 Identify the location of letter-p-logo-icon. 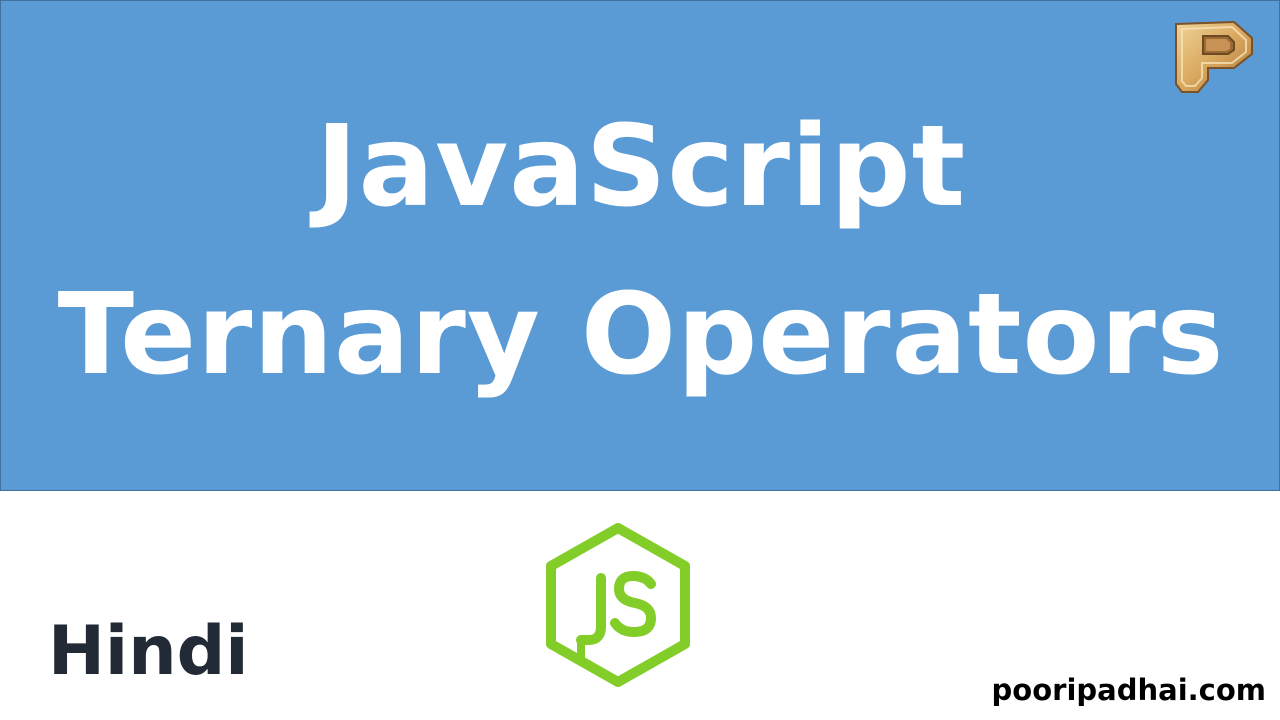
(1214, 57).